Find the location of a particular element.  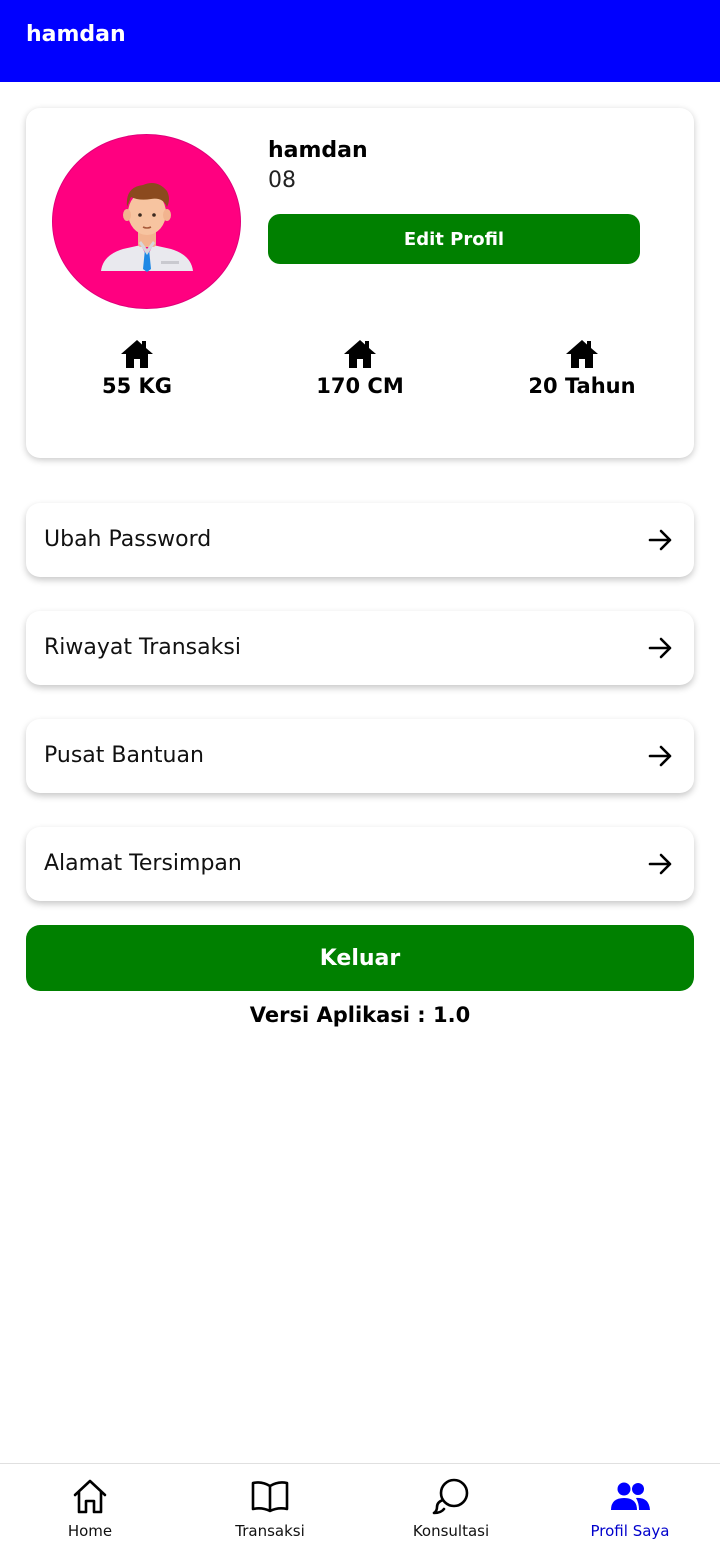

nav-item-label: Transaksi is located at coordinates (270, 1531).